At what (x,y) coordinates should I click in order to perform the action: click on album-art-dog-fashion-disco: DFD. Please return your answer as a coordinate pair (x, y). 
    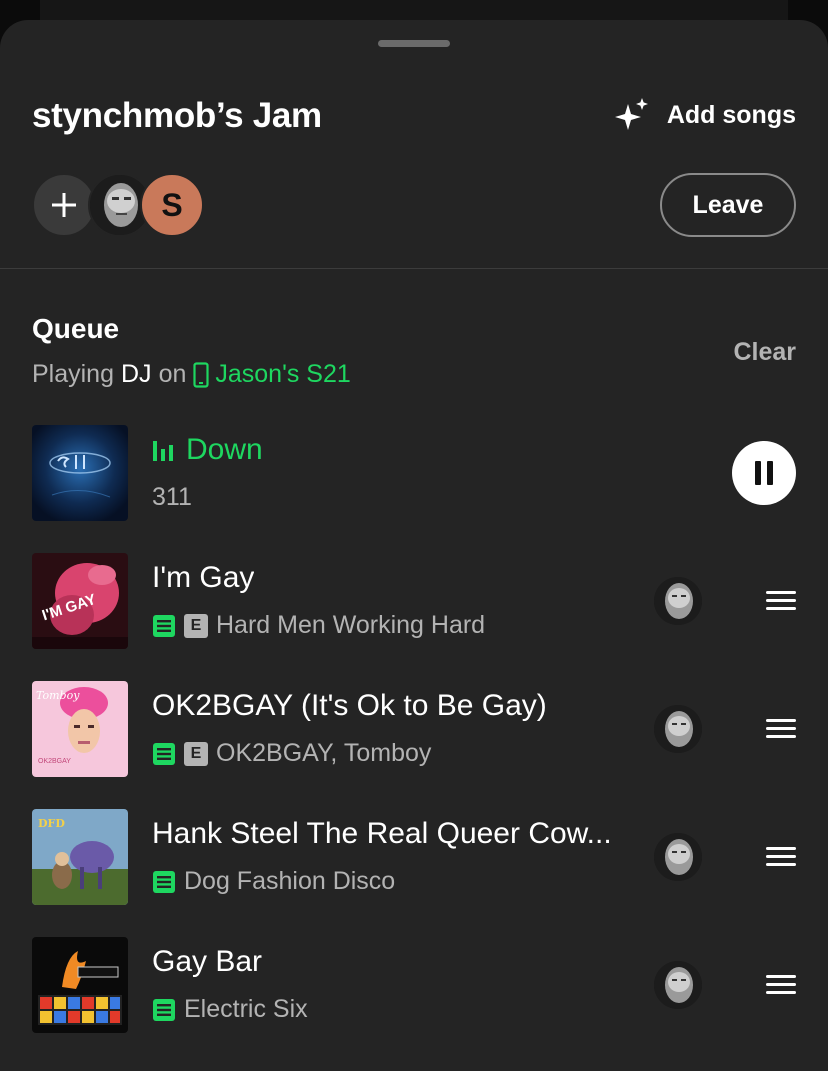
    Looking at the image, I should click on (80, 857).